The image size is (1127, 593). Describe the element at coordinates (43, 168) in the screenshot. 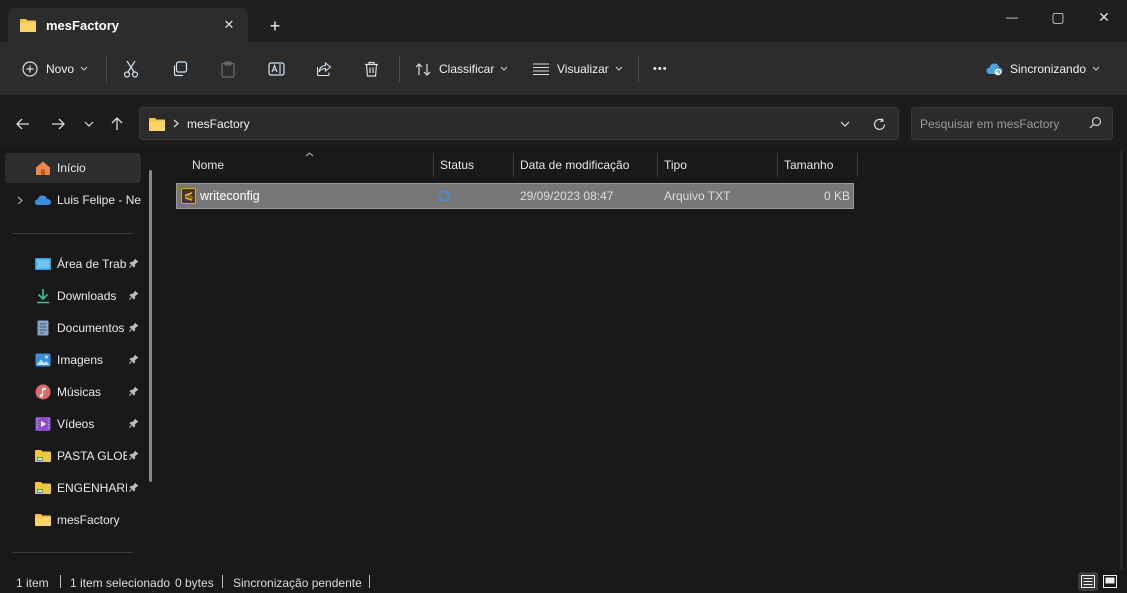

I see `home-icon` at that location.